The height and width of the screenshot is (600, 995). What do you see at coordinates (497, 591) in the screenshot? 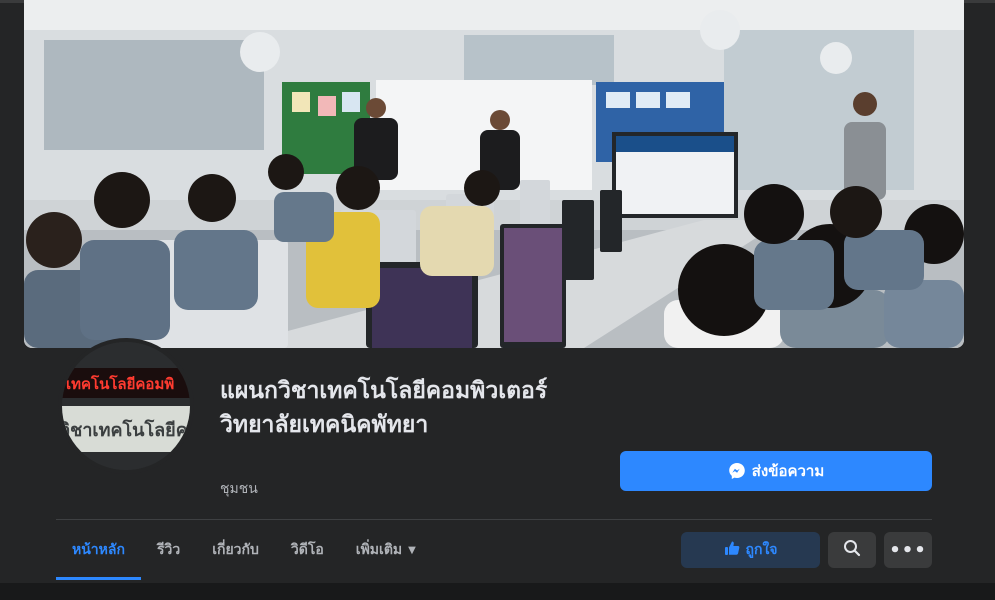
I see `page-body-edge` at bounding box center [497, 591].